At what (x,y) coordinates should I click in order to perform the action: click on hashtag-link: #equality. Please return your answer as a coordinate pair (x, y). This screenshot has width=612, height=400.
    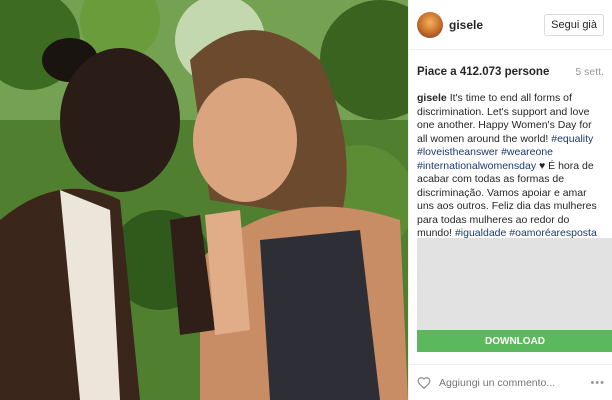
    Looking at the image, I should click on (572, 139).